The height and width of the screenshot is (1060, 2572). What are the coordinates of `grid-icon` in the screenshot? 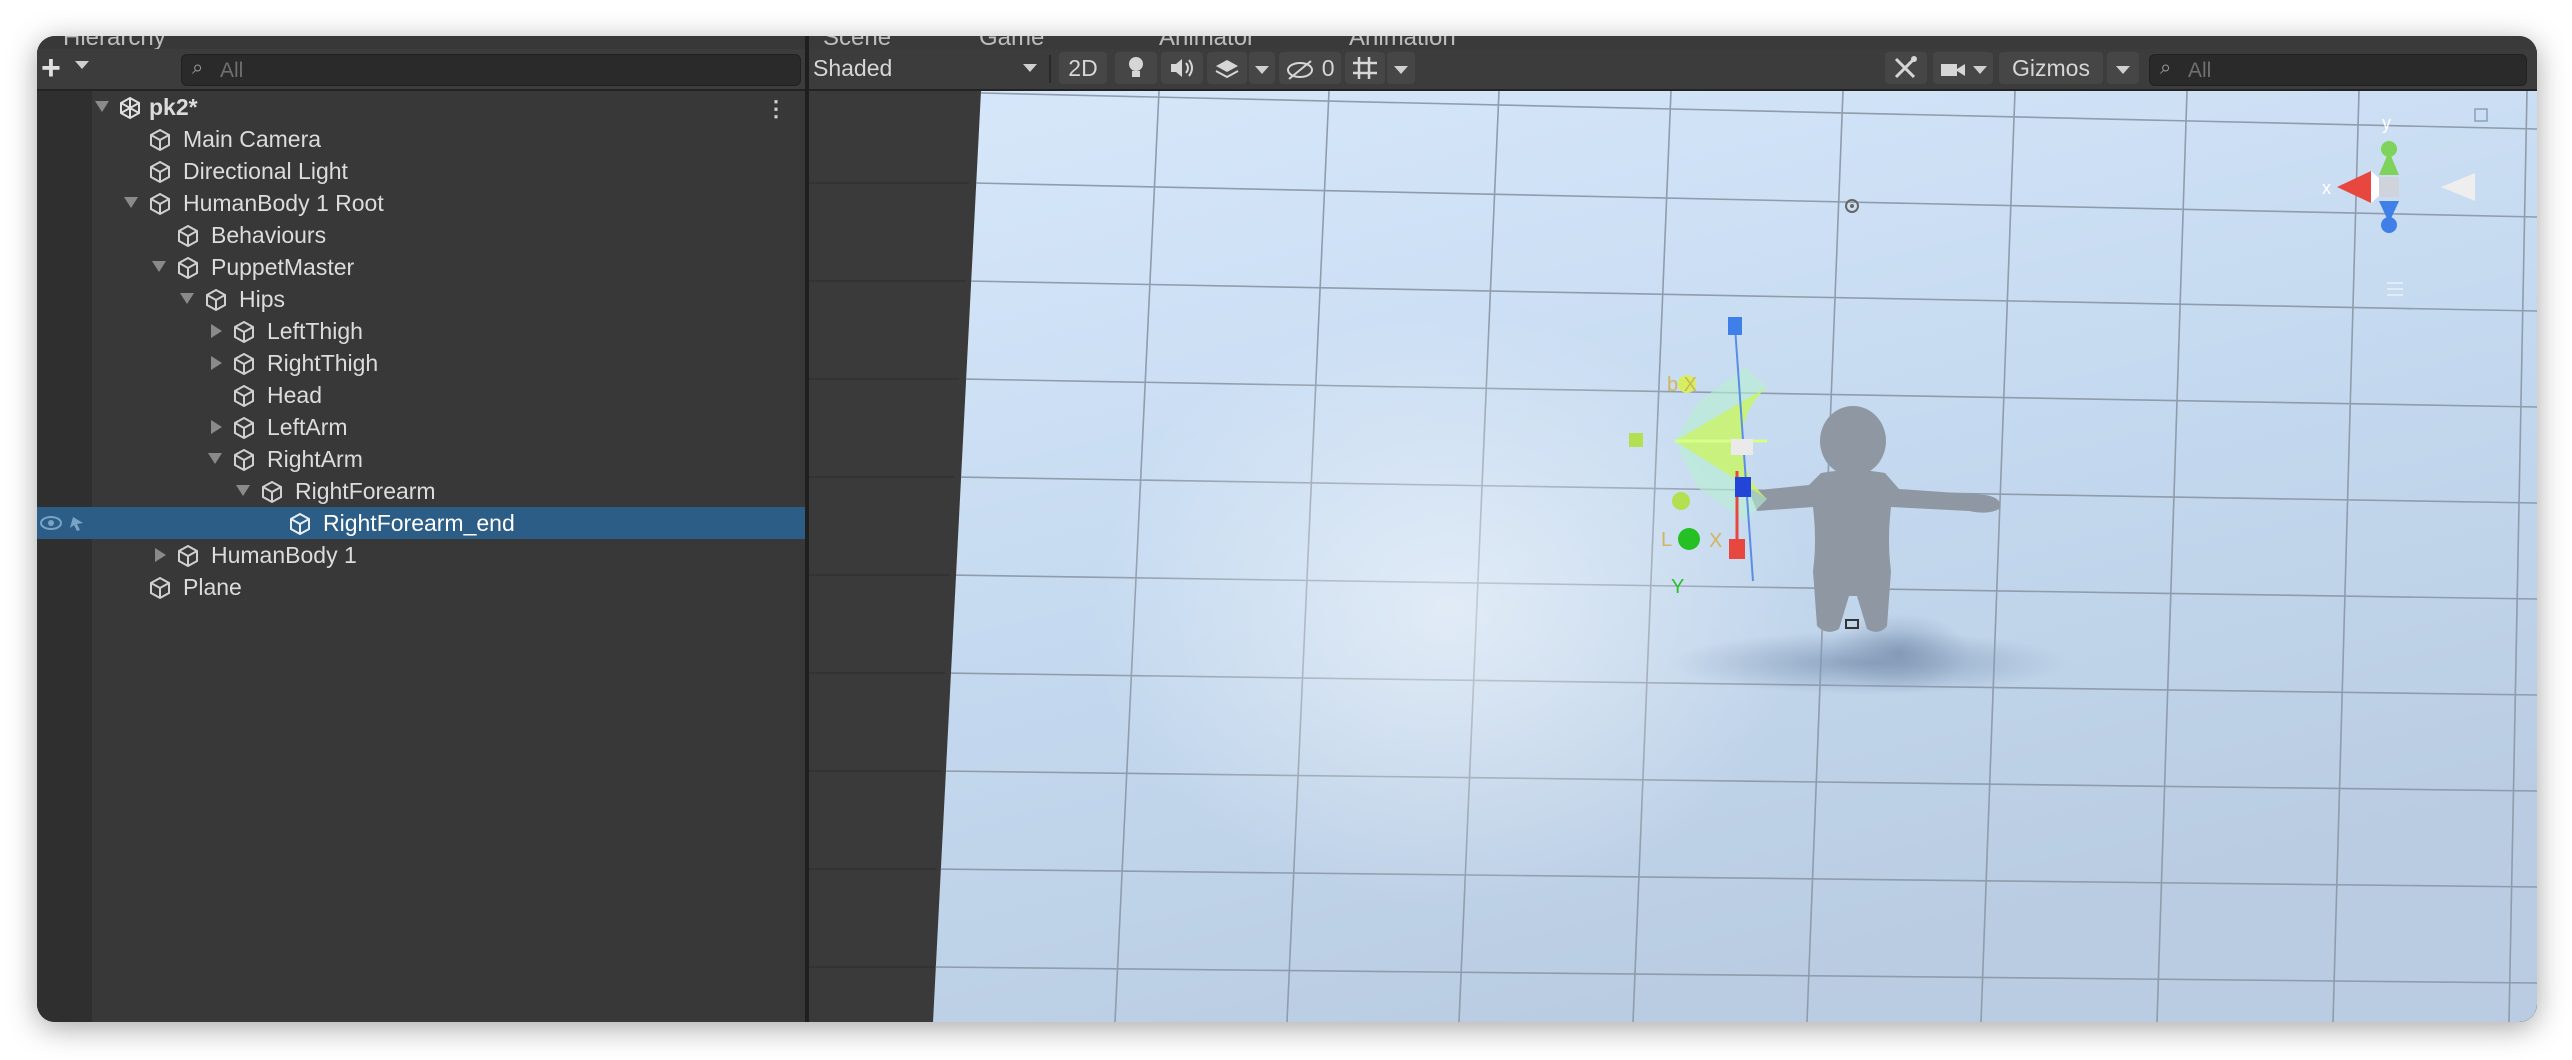 It's located at (1365, 68).